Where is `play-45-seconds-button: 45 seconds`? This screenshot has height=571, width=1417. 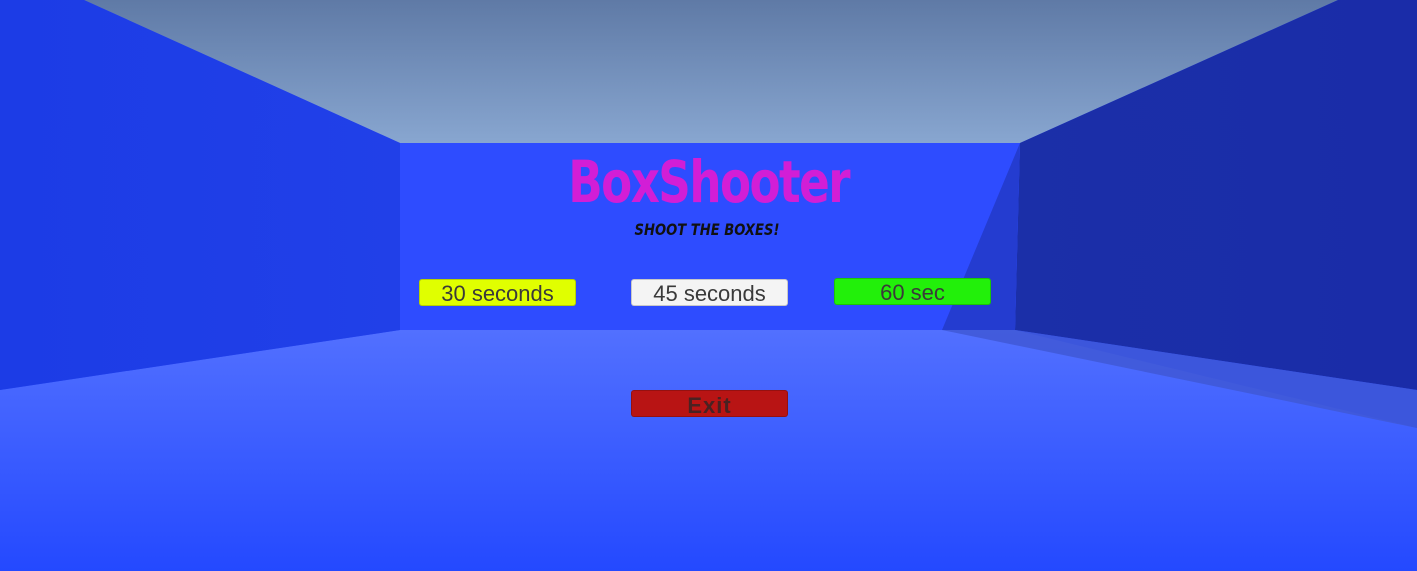
play-45-seconds-button: 45 seconds is located at coordinates (709, 292).